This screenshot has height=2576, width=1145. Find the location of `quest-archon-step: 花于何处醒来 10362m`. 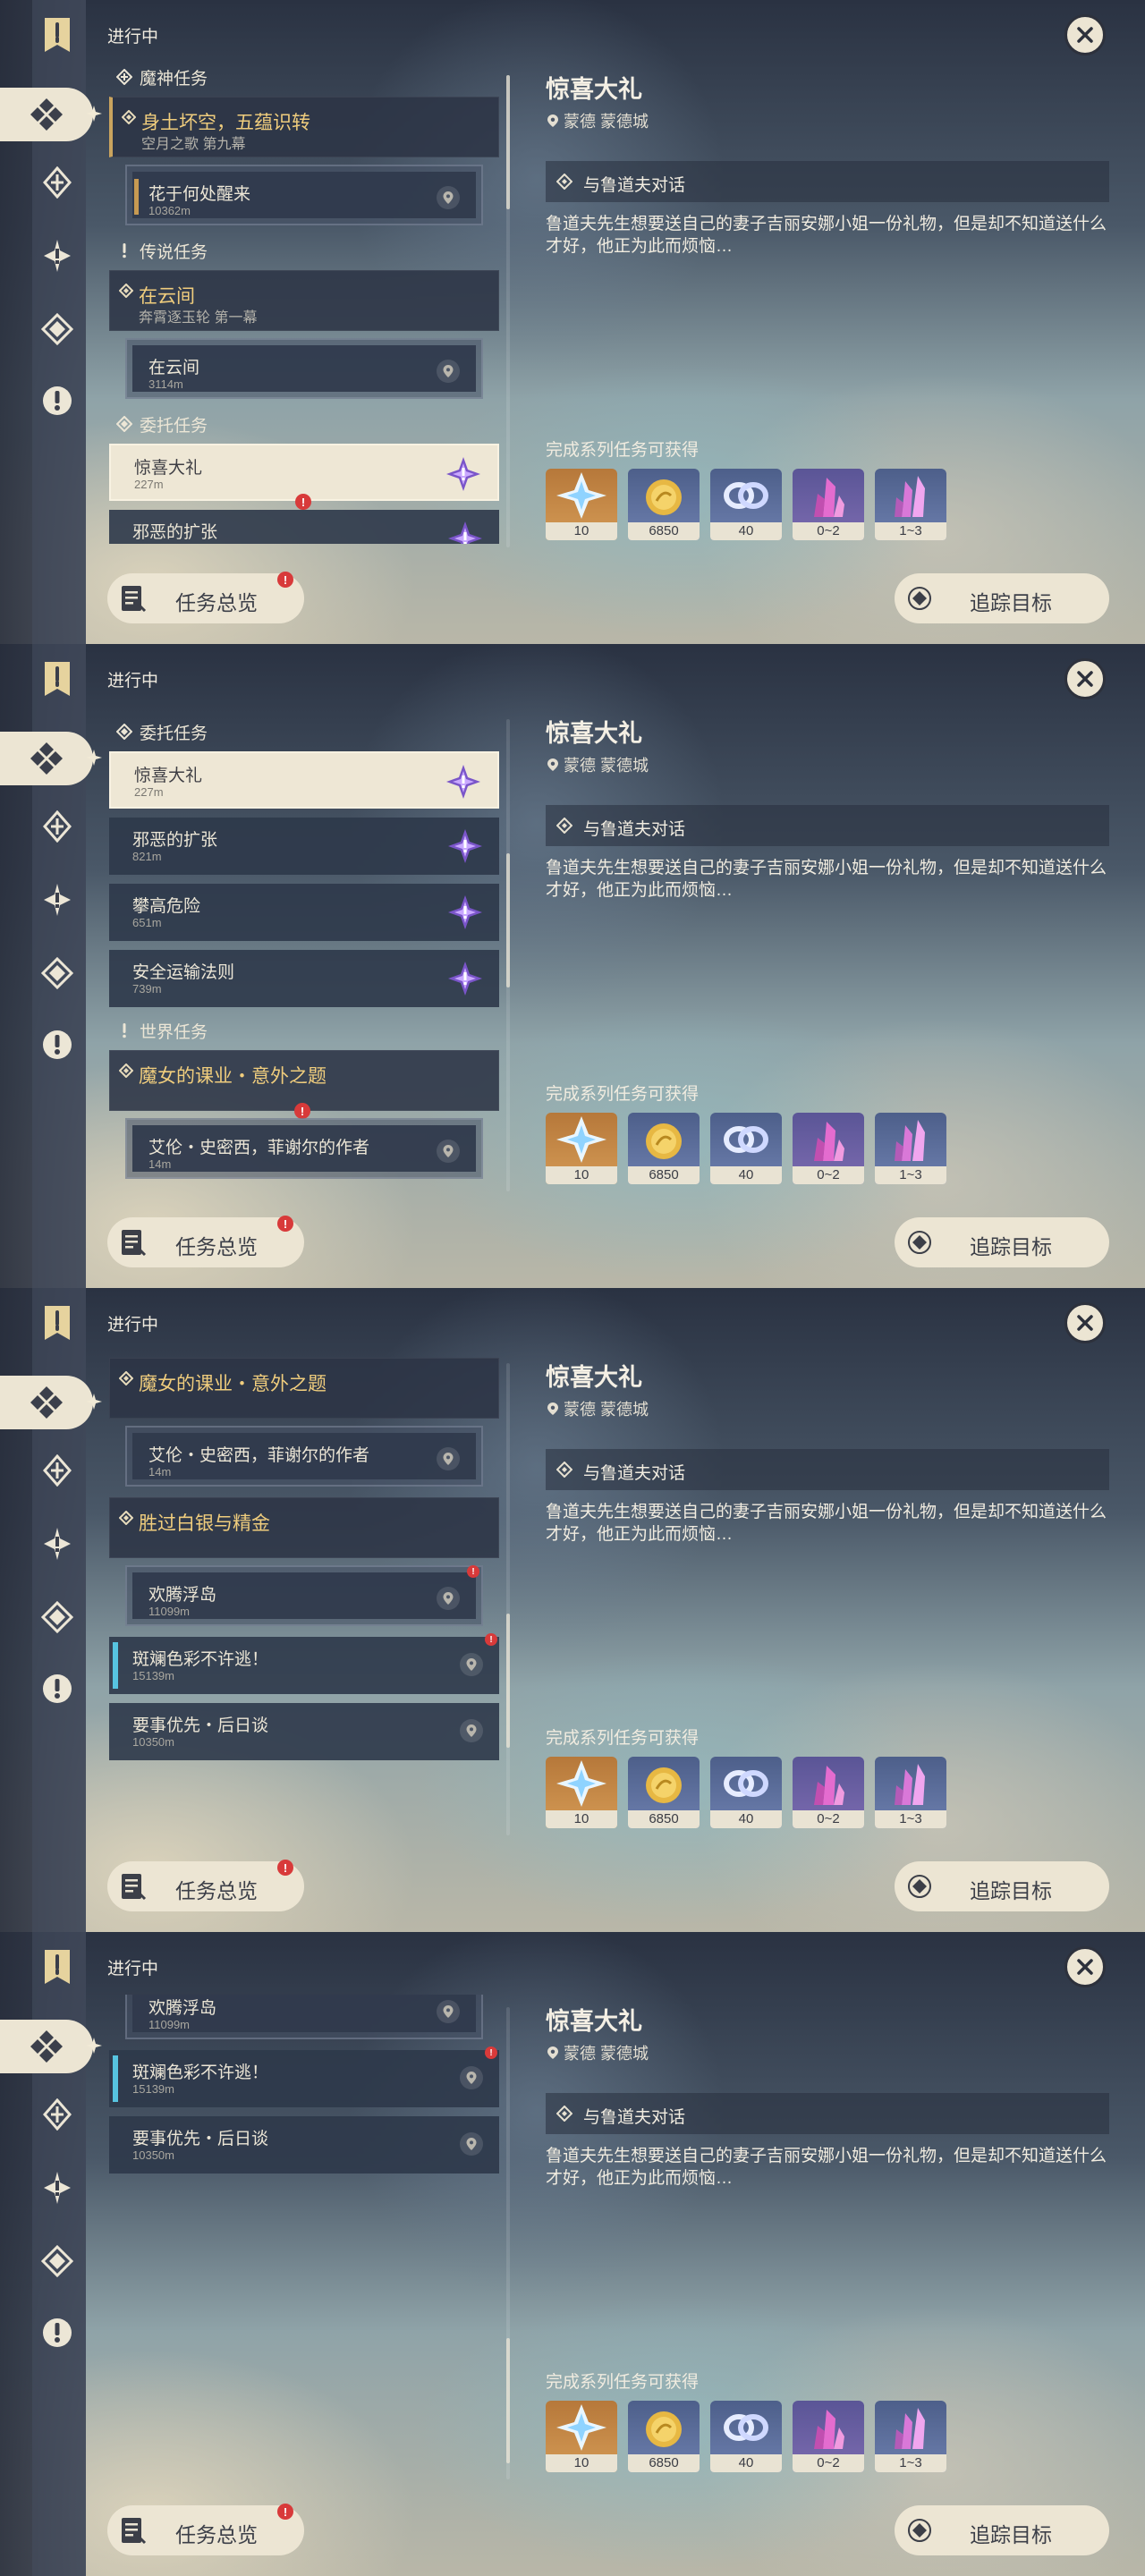

quest-archon-step: 花于何处醒来 10362m is located at coordinates (304, 195).